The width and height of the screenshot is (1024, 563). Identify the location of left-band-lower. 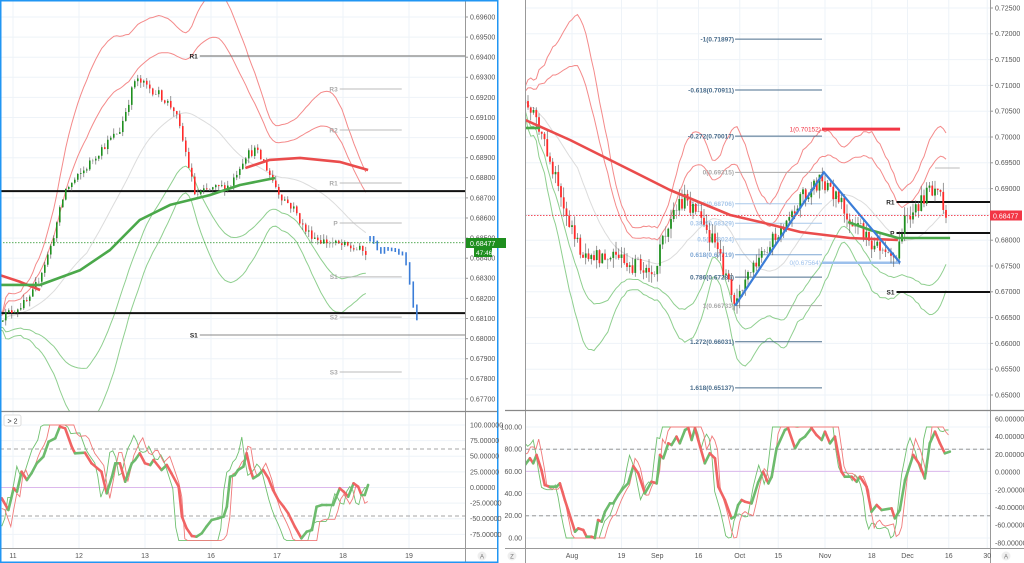
(183, 267).